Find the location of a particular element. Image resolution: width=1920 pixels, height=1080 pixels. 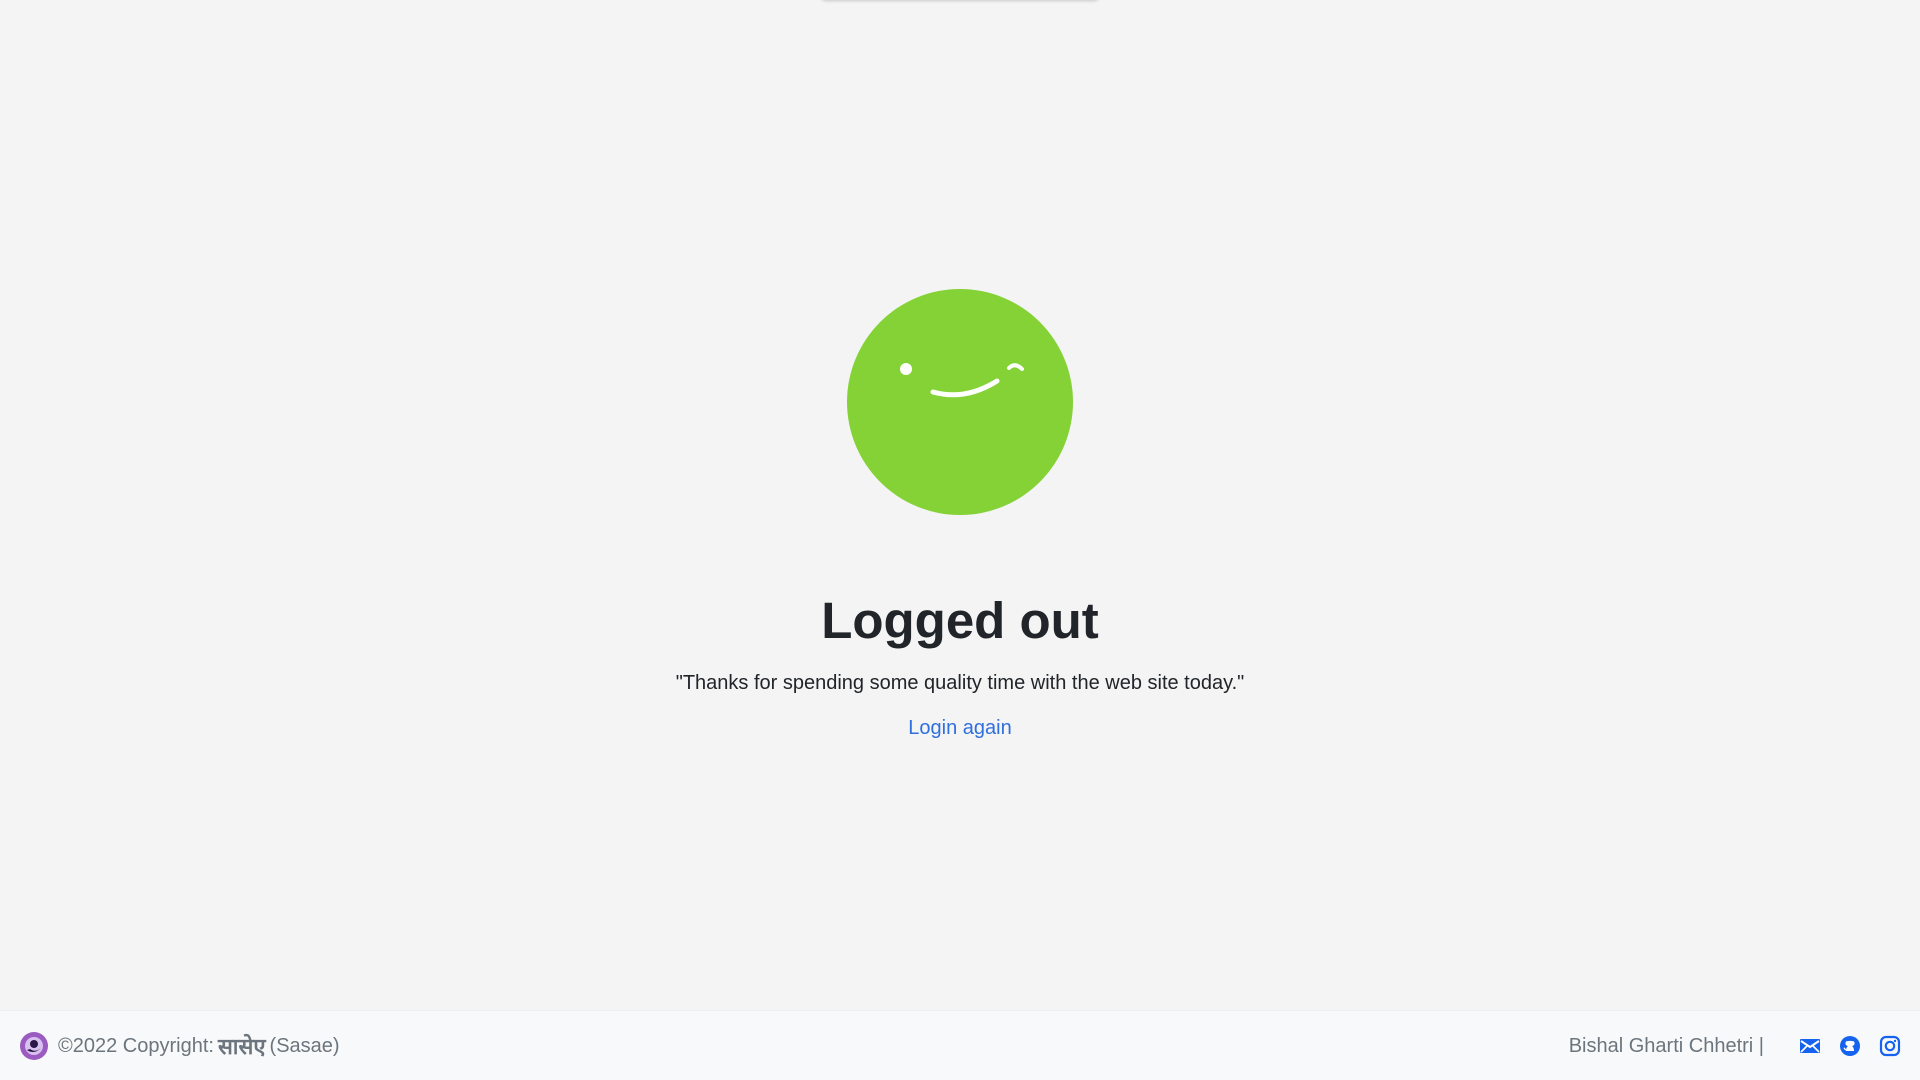

sasae-logo-icon is located at coordinates (34, 1046).